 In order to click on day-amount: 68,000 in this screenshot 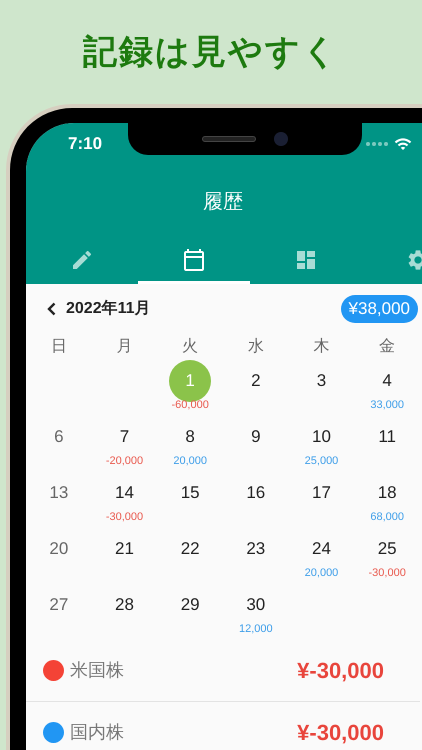, I will do `click(387, 517)`.